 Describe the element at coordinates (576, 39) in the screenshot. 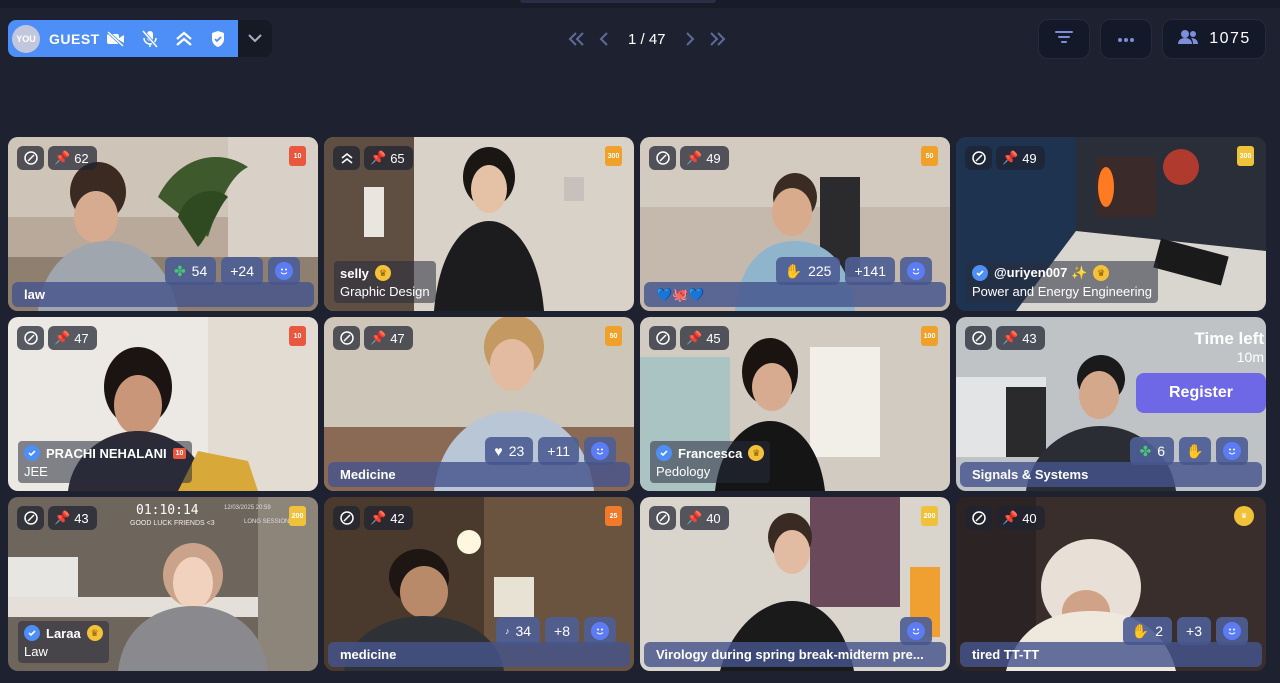

I see `double-chevron-left-icon` at that location.